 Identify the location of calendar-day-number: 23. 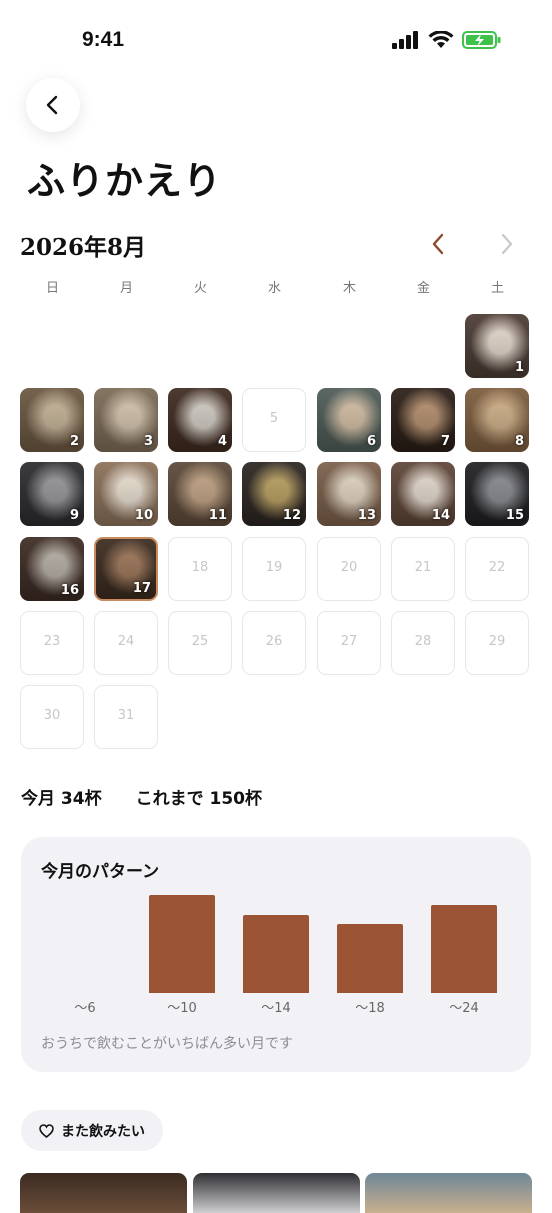
(52, 641).